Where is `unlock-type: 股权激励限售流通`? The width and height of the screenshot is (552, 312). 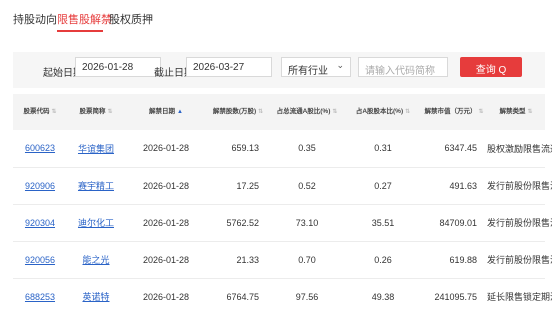
unlock-type: 股权激励限售流通 is located at coordinates (519, 149).